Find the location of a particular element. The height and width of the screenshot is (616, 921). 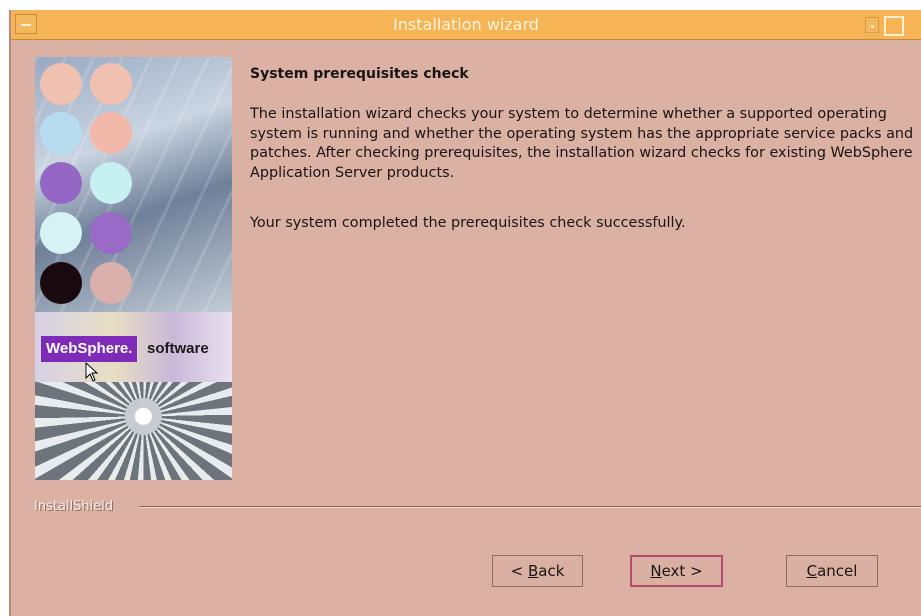

light-burst-photo is located at coordinates (133, 431).